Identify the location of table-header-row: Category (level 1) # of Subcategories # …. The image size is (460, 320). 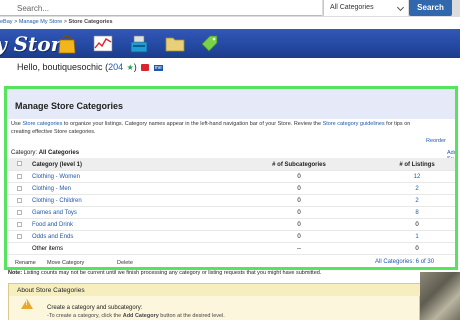
(231, 164).